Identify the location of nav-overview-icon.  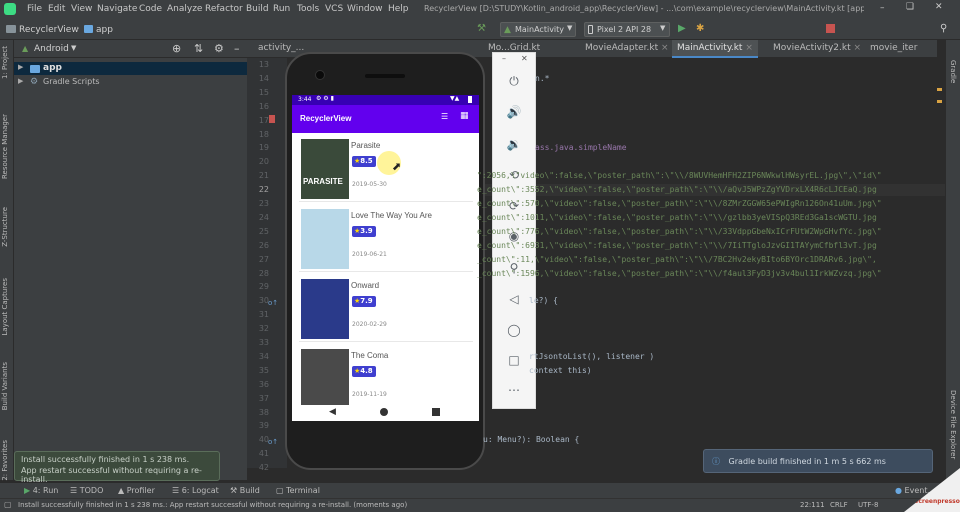
(436, 412).